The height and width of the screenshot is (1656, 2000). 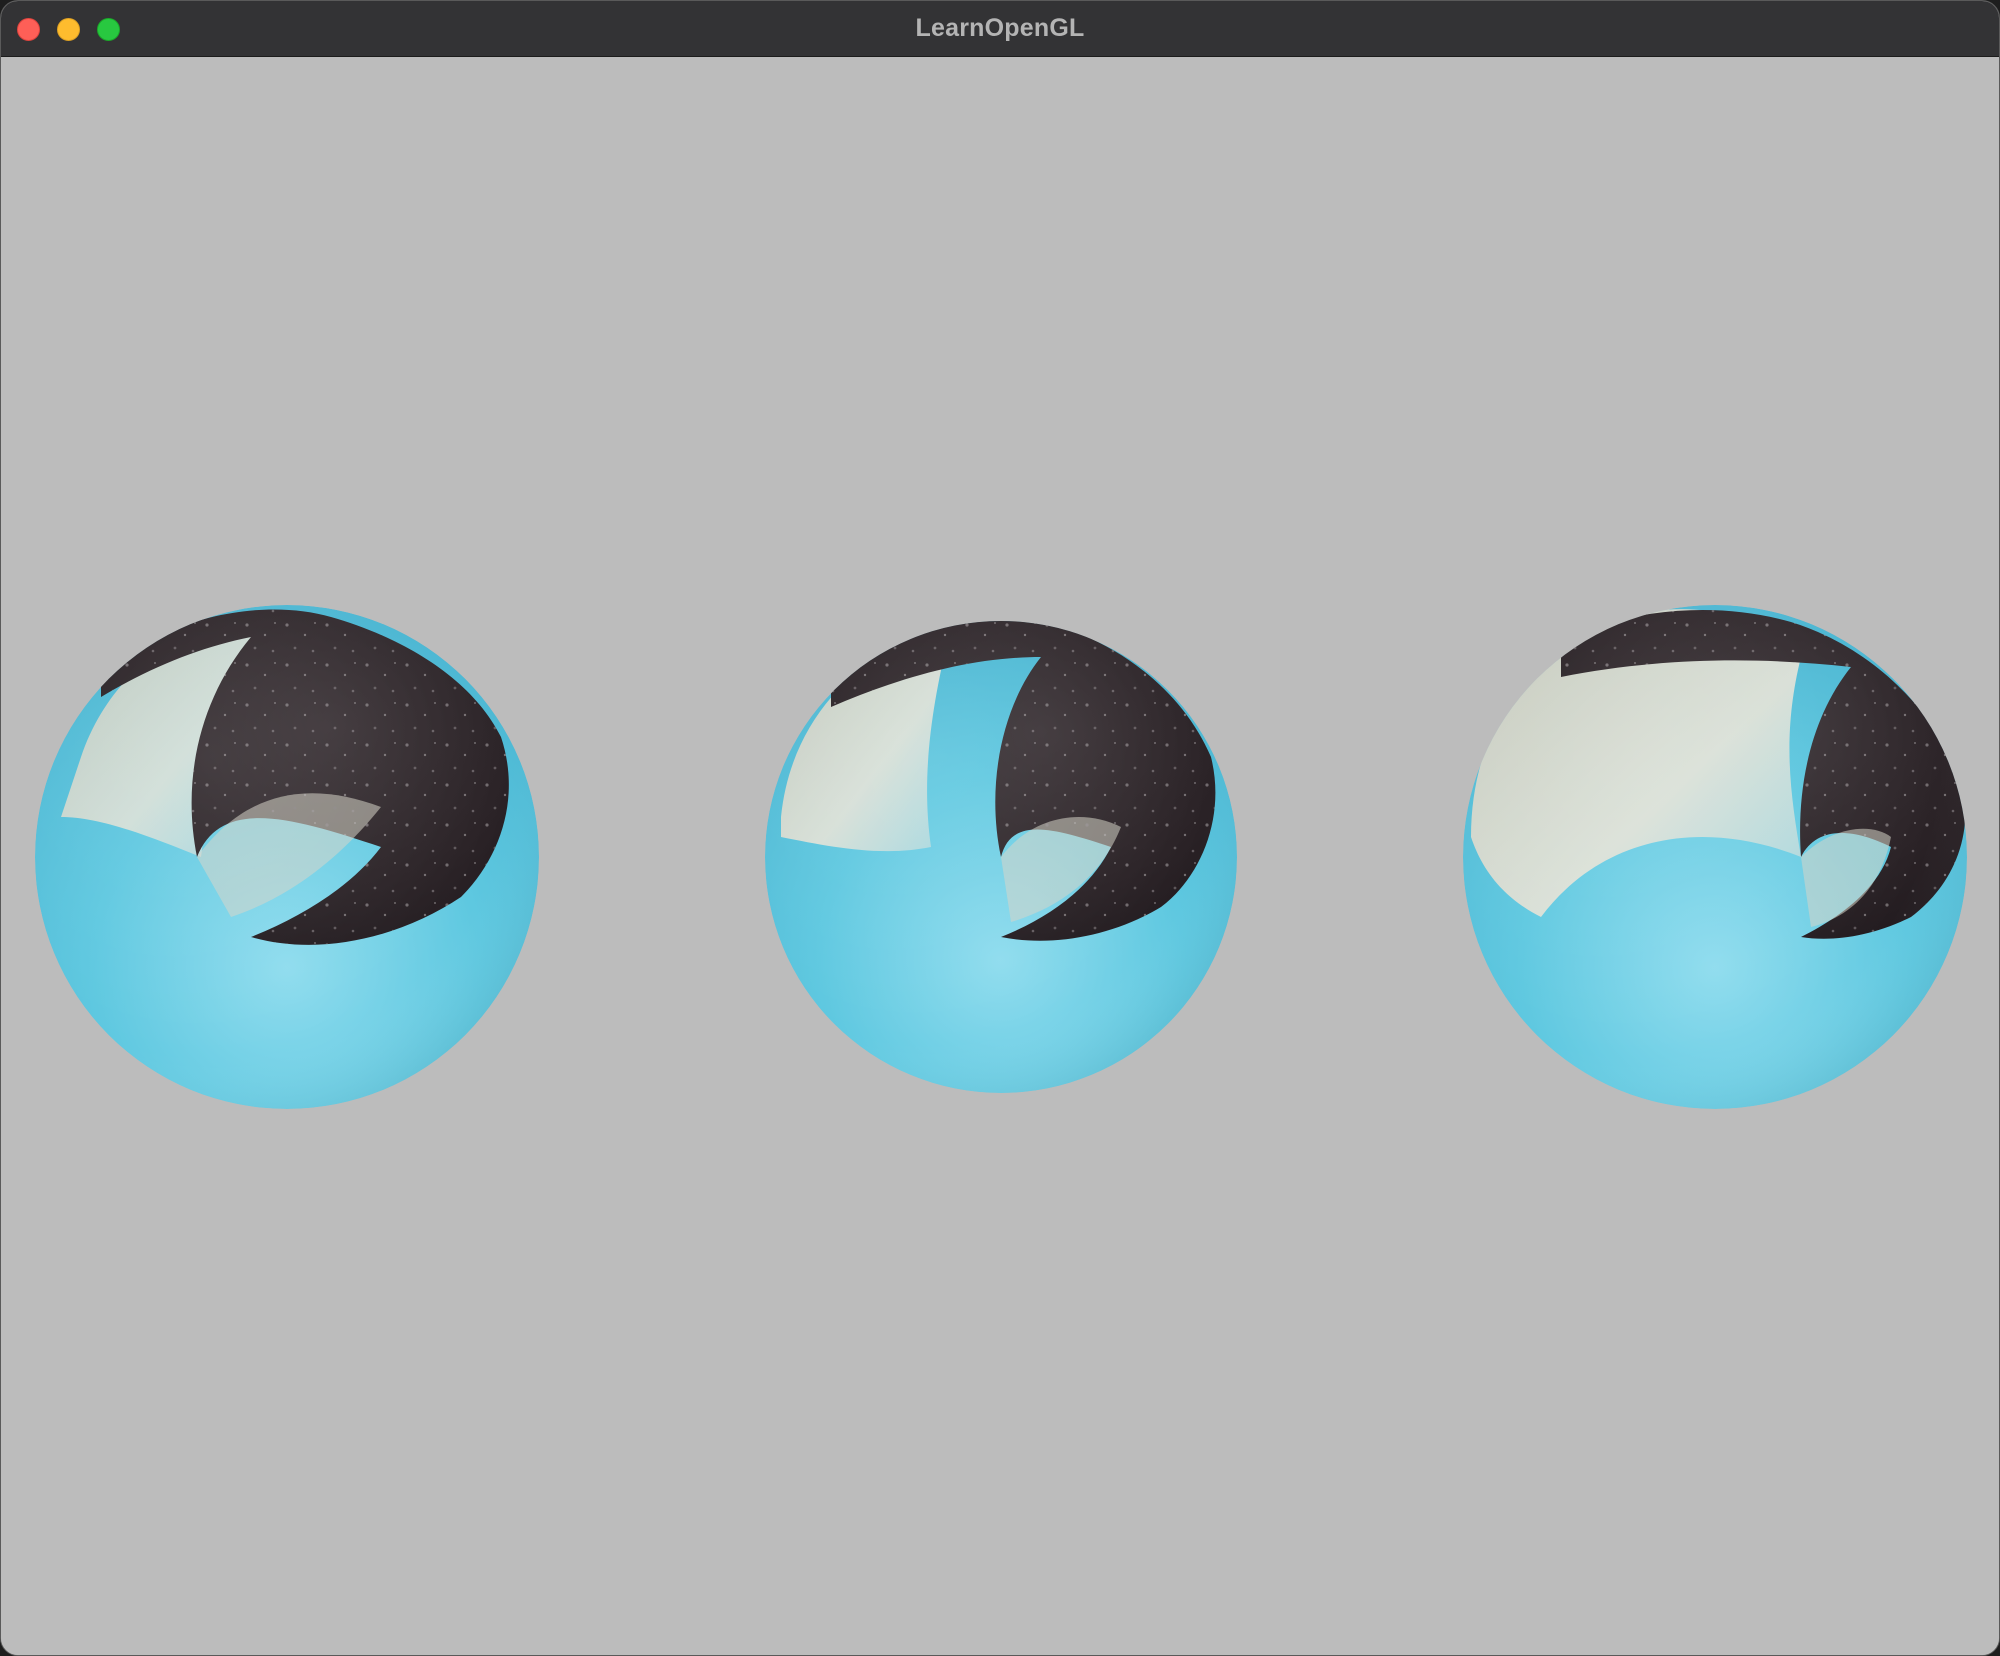 I want to click on sphere-center, so click(x=1001, y=857).